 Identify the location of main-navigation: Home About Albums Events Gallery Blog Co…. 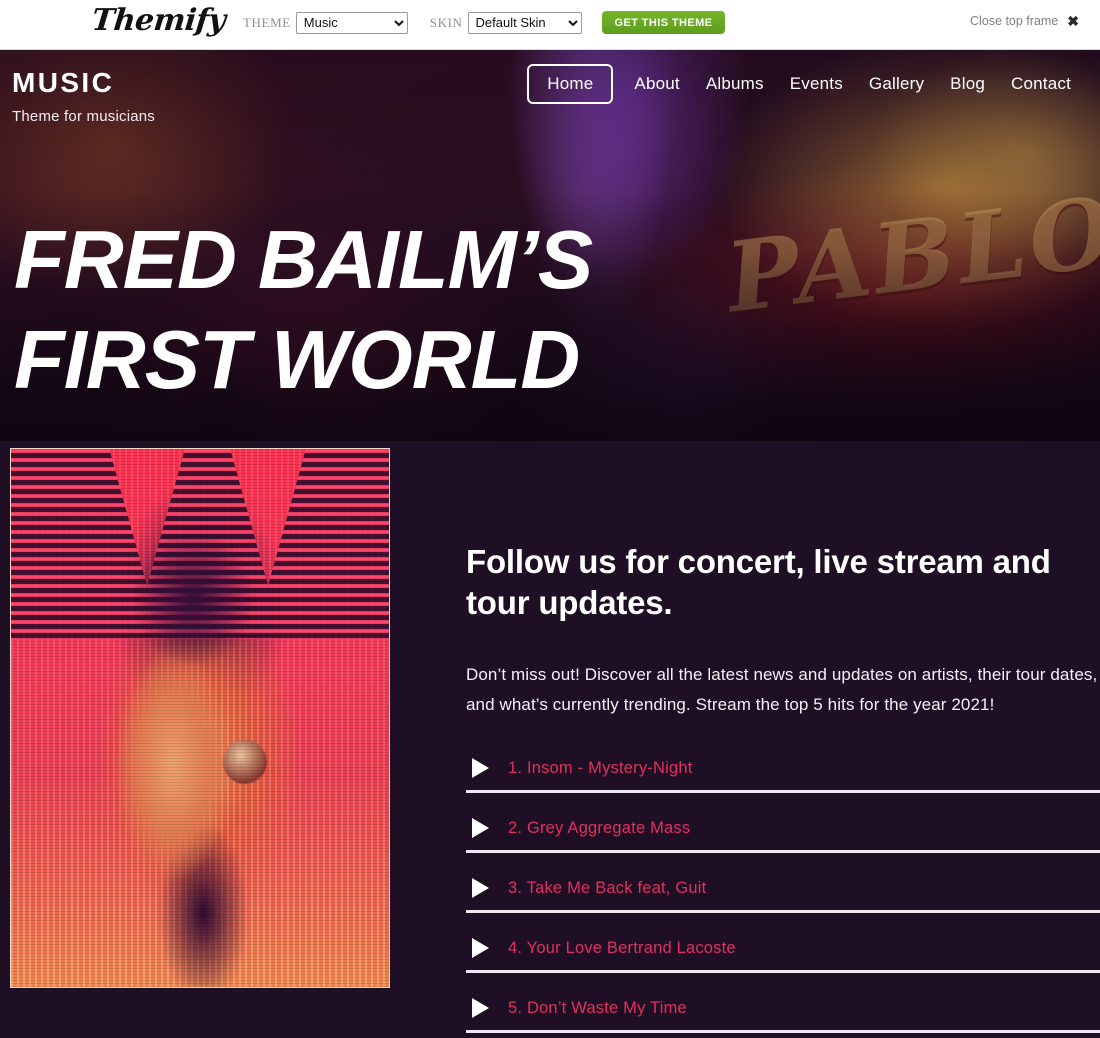
(805, 84).